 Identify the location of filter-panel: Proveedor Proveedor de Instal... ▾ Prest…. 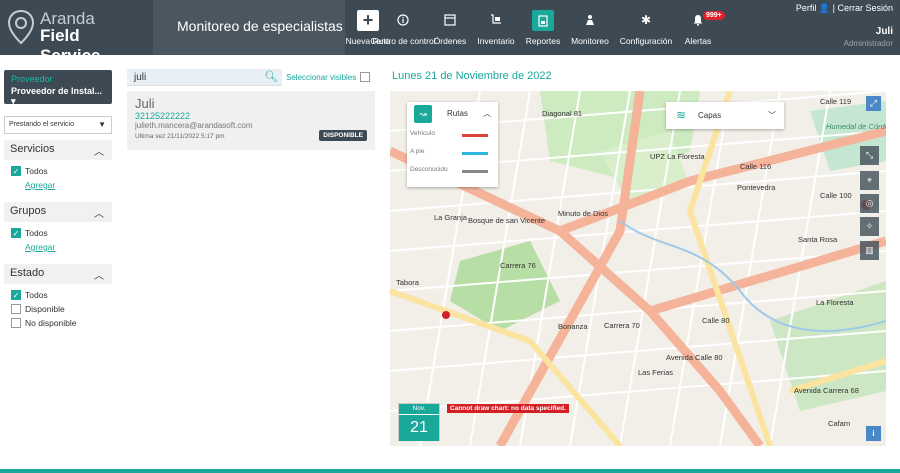
(58, 204).